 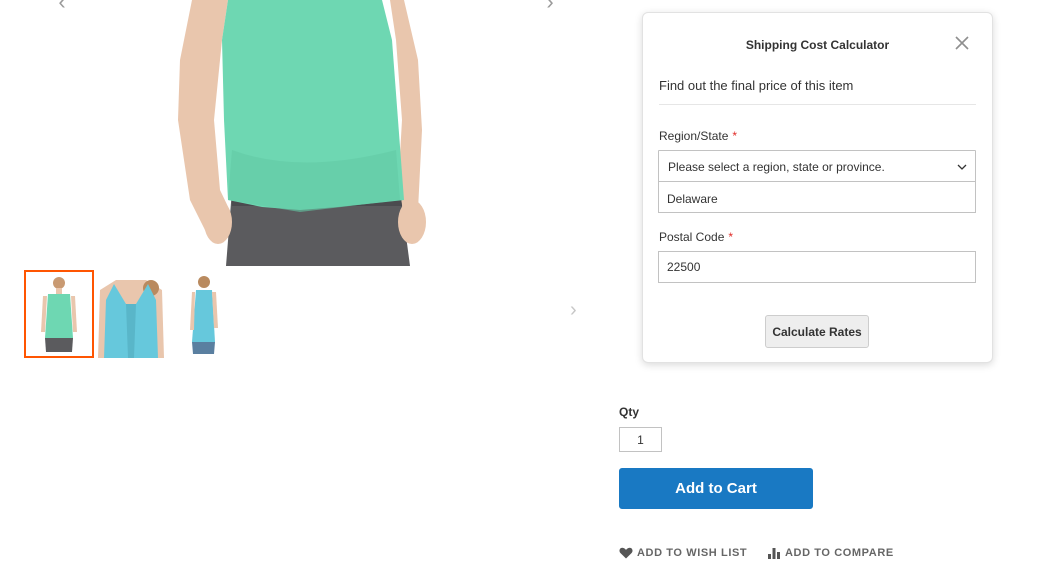 I want to click on add-to-compare-link: ADD TO COMPARE, so click(x=830, y=553).